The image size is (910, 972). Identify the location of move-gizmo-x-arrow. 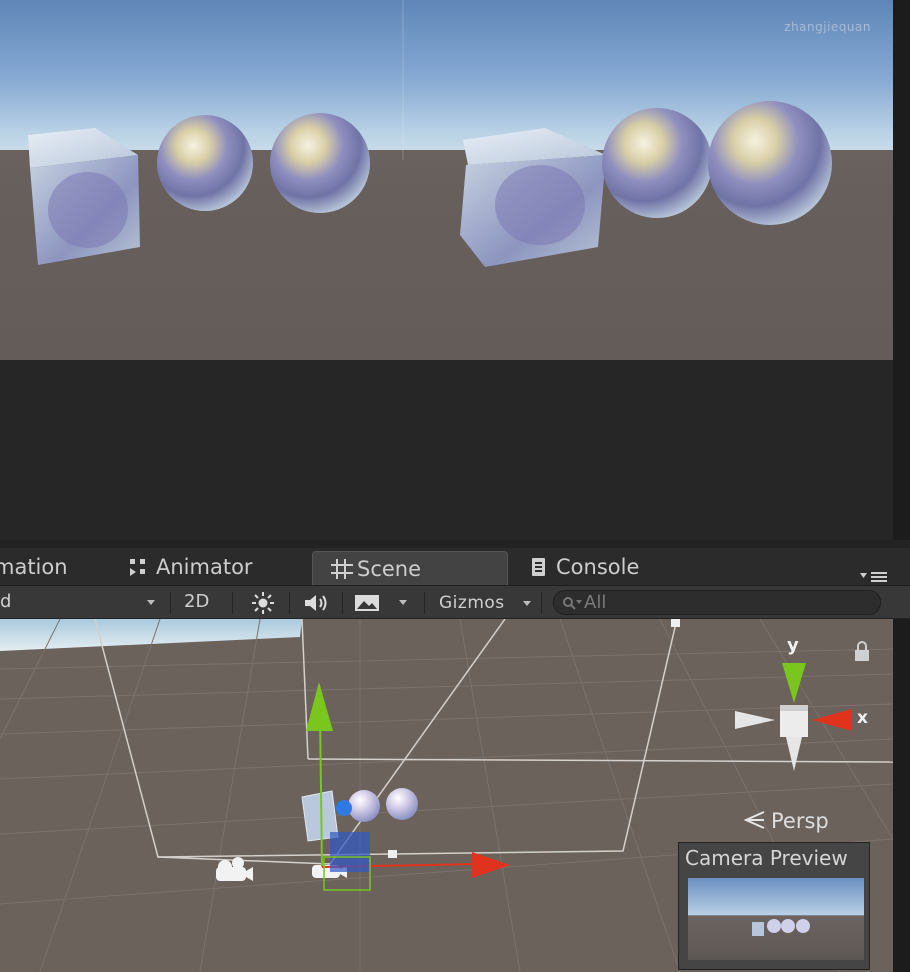
(491, 865).